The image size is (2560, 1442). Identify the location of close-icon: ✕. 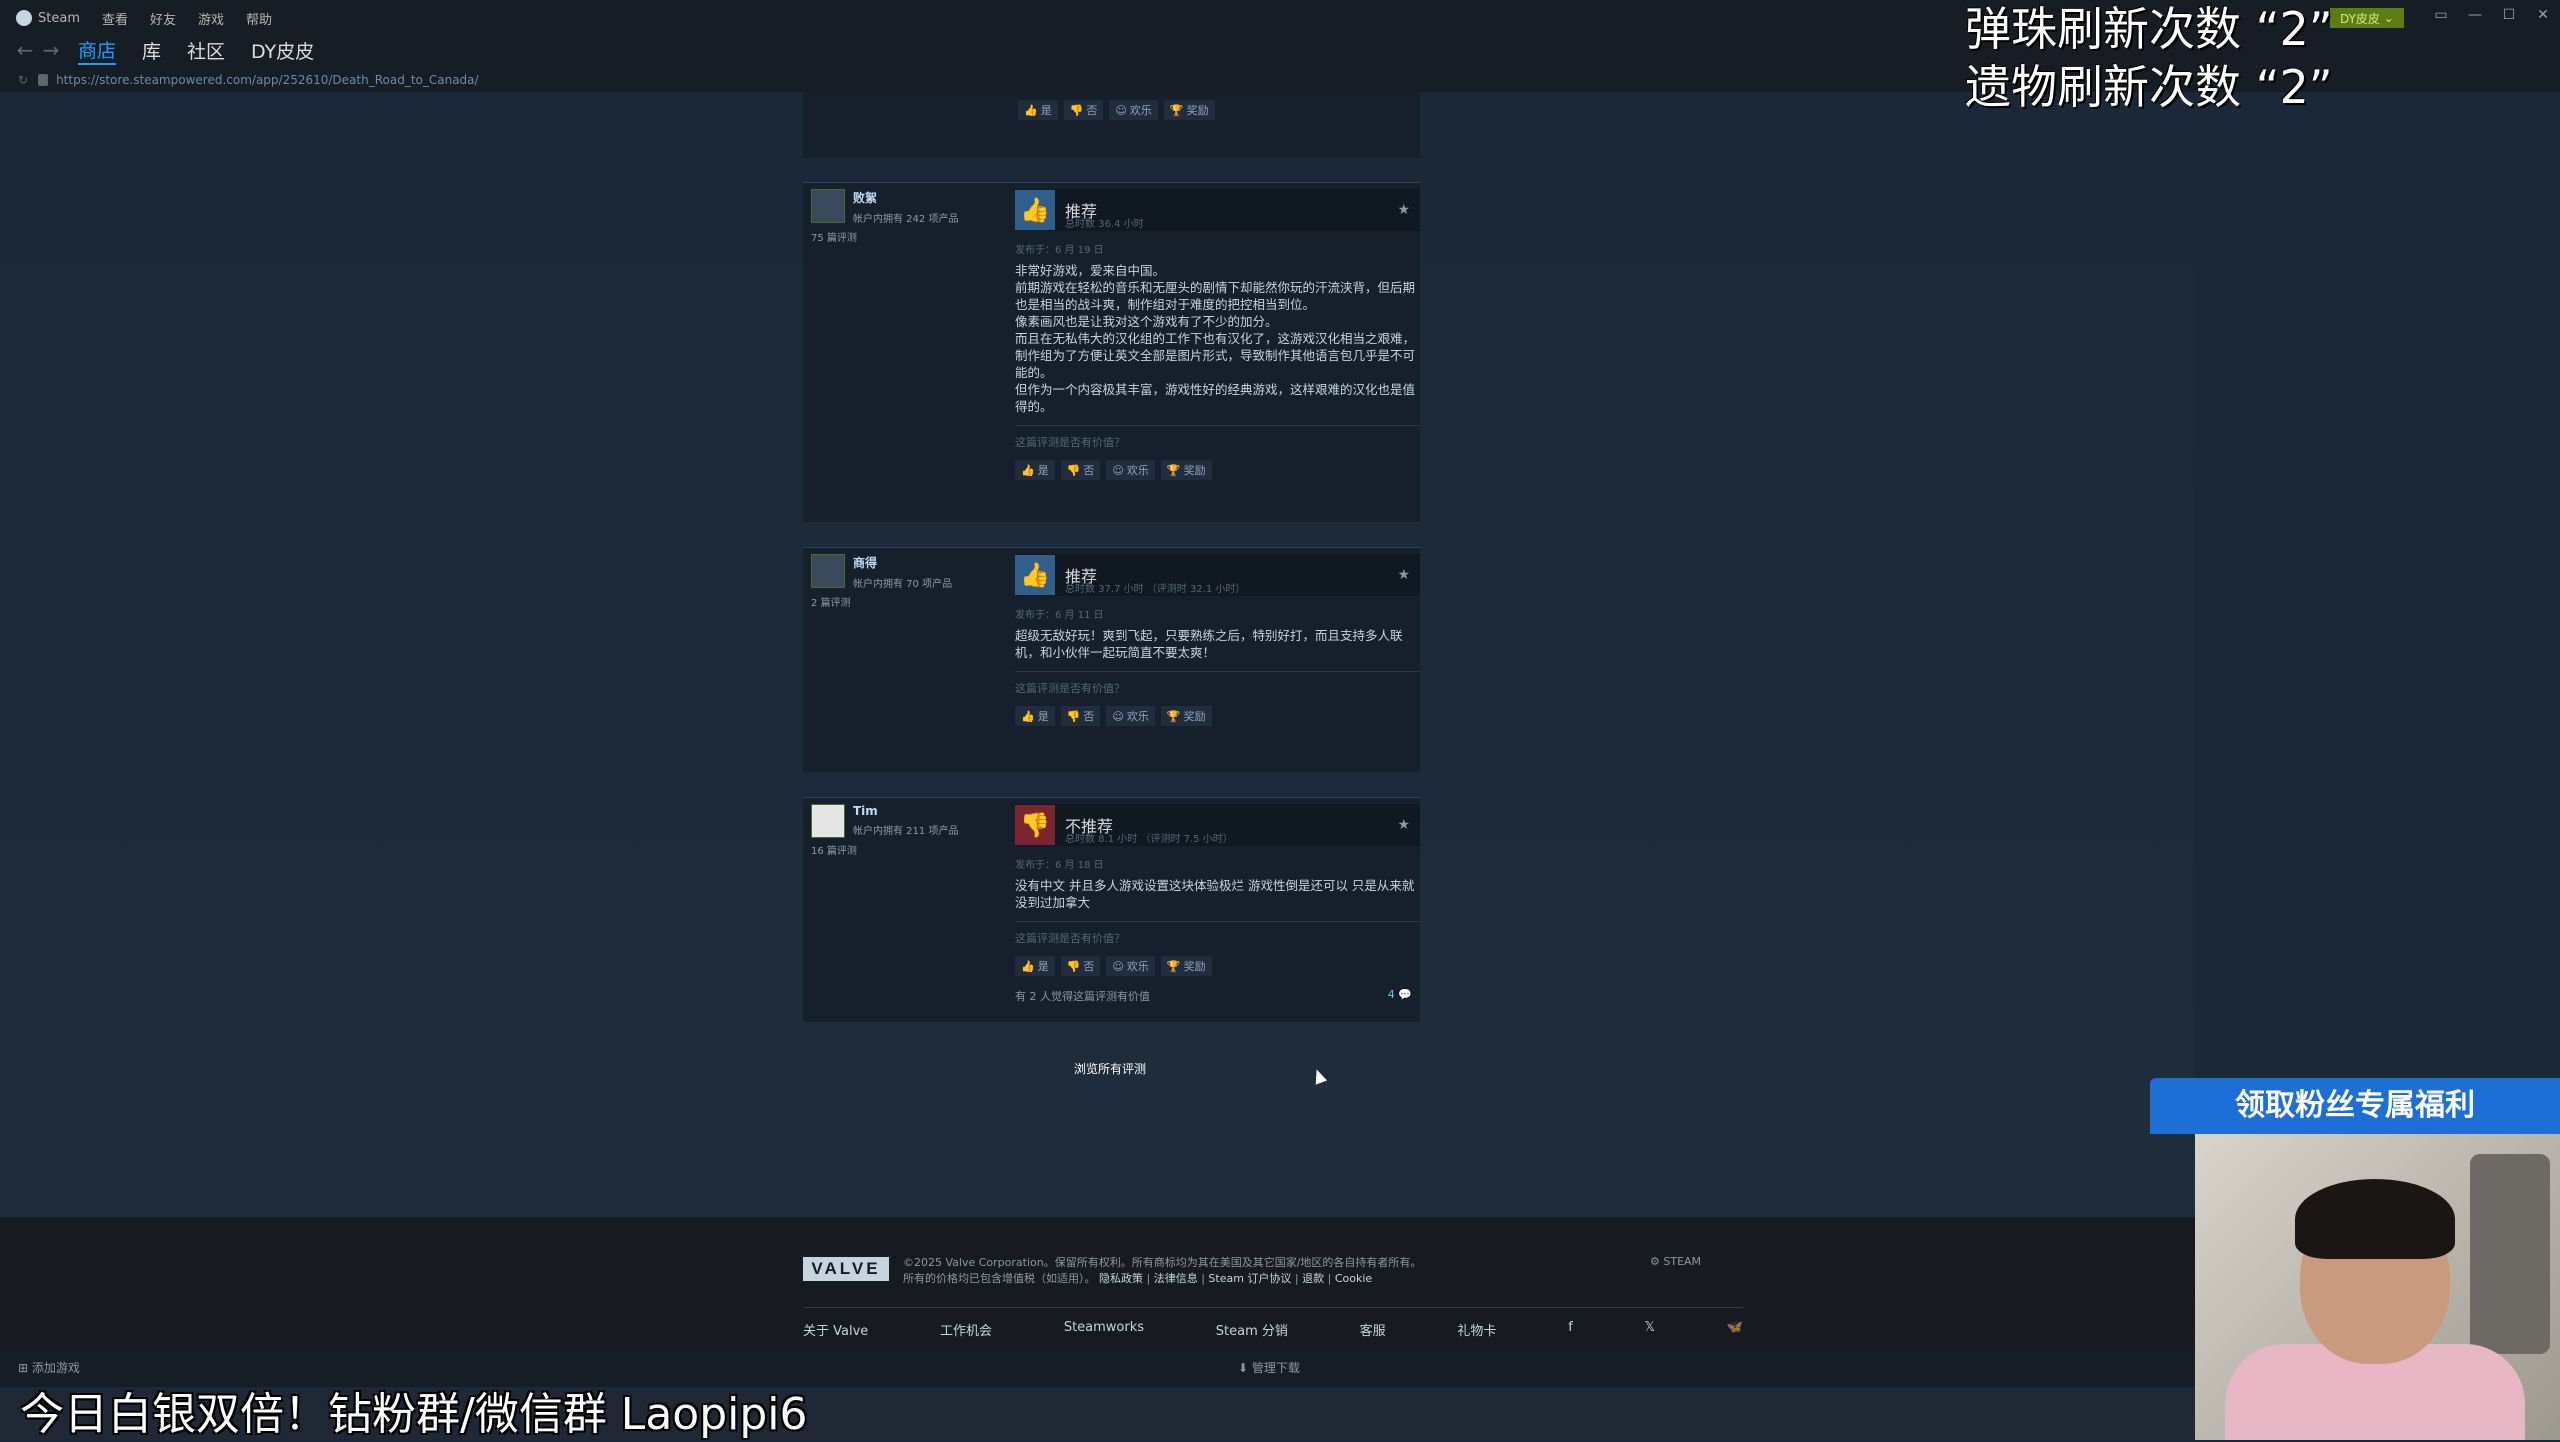
(2543, 15).